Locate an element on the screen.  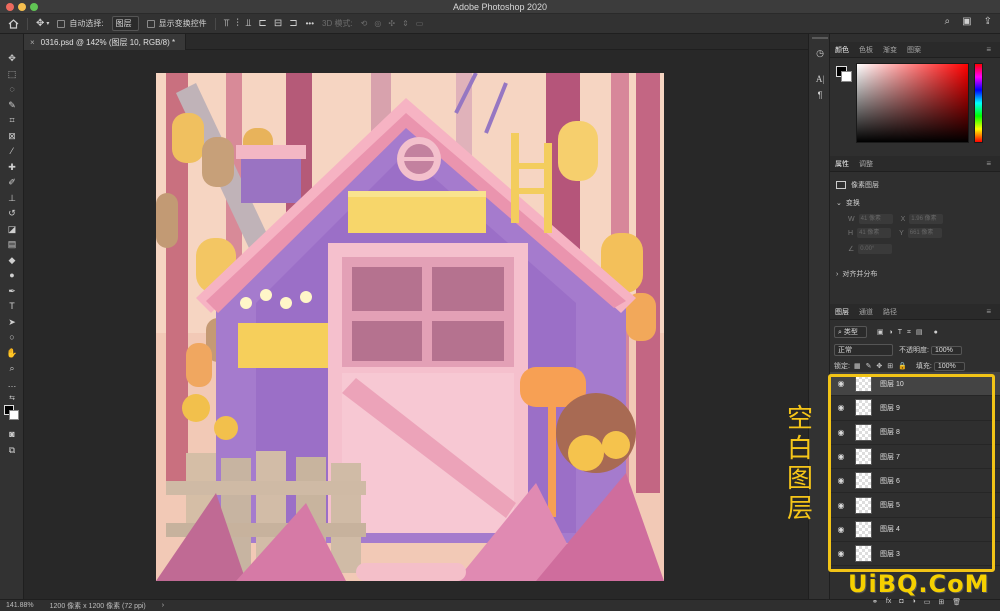
quick-select-tool-icon: ✎ is located at coordinates (12, 105).